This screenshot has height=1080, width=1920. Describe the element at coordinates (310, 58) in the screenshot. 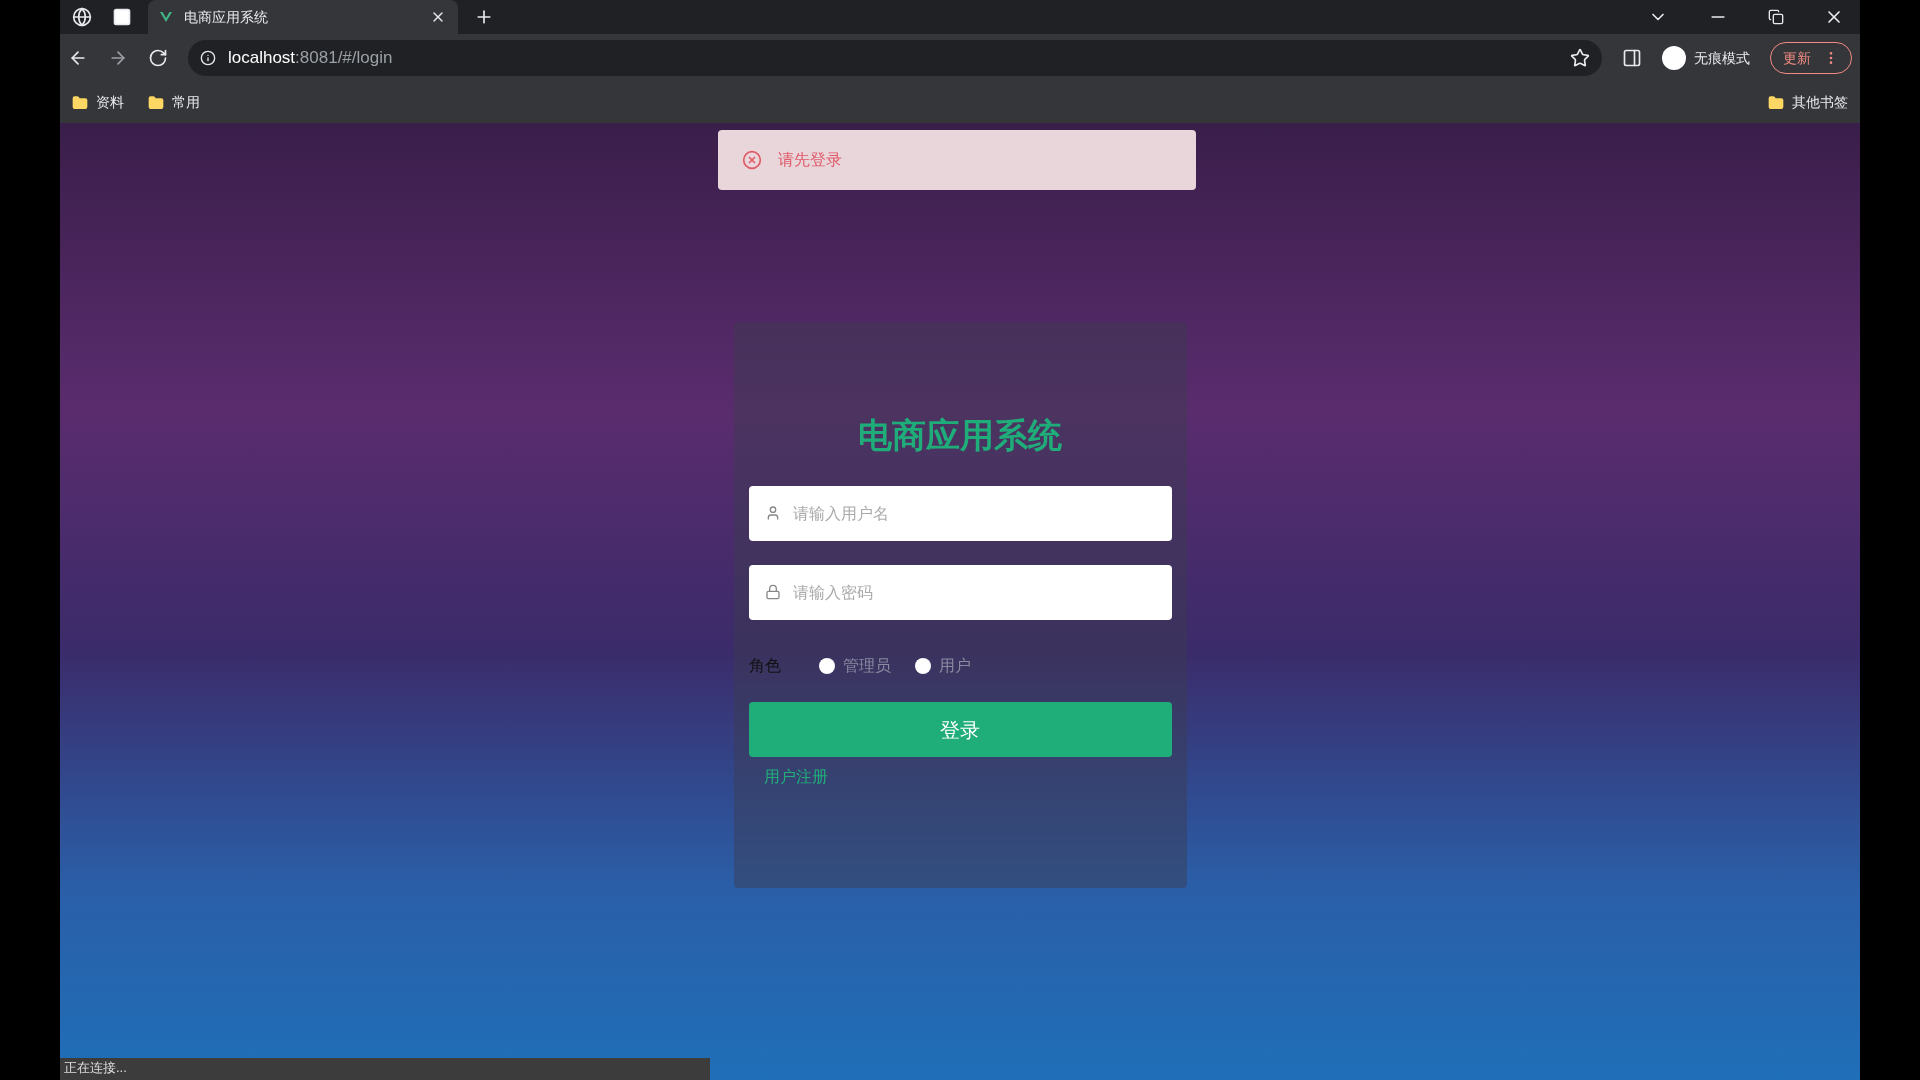

I see `url-text: localhost:8081/#/login` at that location.